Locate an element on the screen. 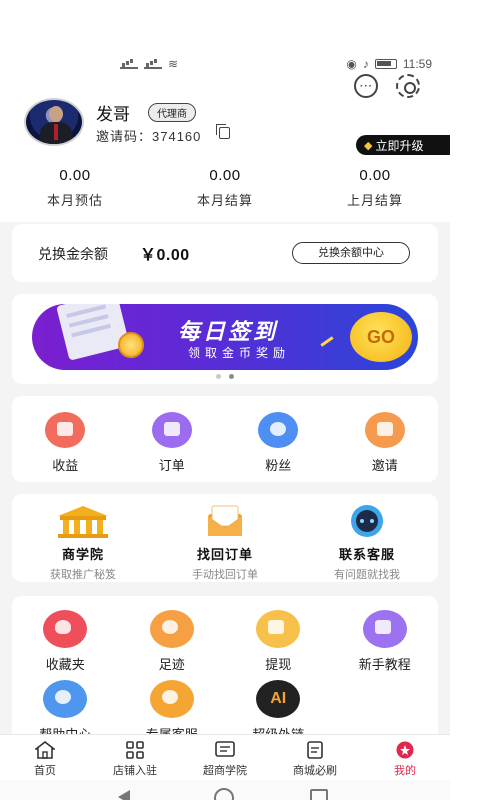 This screenshot has height=800, width=480. stat-month-settled: 0.00 本月结算 is located at coordinates (225, 188).